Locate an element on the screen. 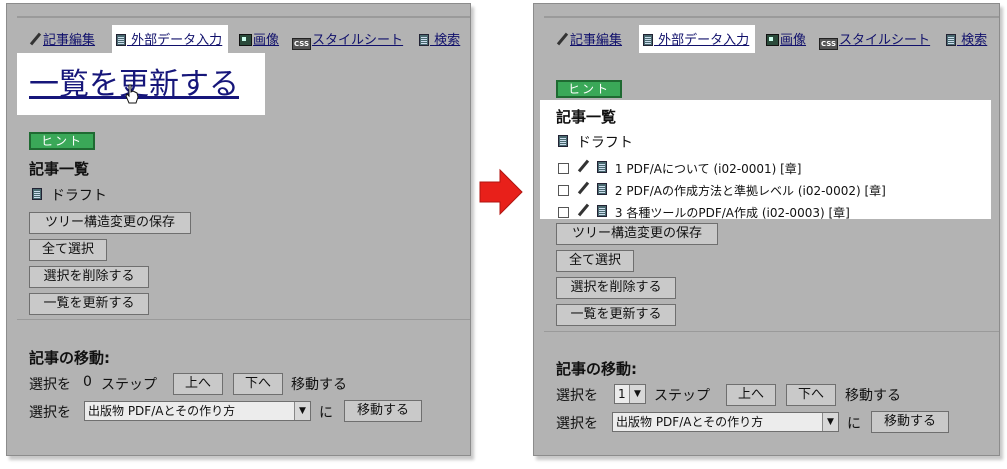  transition-arrow-icon is located at coordinates (501, 192).